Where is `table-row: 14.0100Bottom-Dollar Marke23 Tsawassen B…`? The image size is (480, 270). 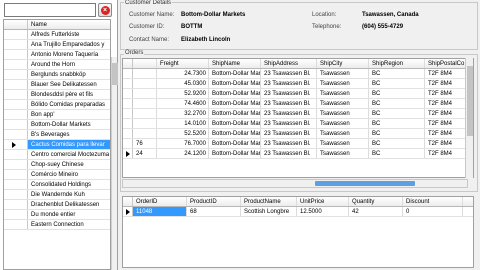 table-row: 14.0100Bottom-Dollar Marke23 Tsawassen B… is located at coordinates (298, 124).